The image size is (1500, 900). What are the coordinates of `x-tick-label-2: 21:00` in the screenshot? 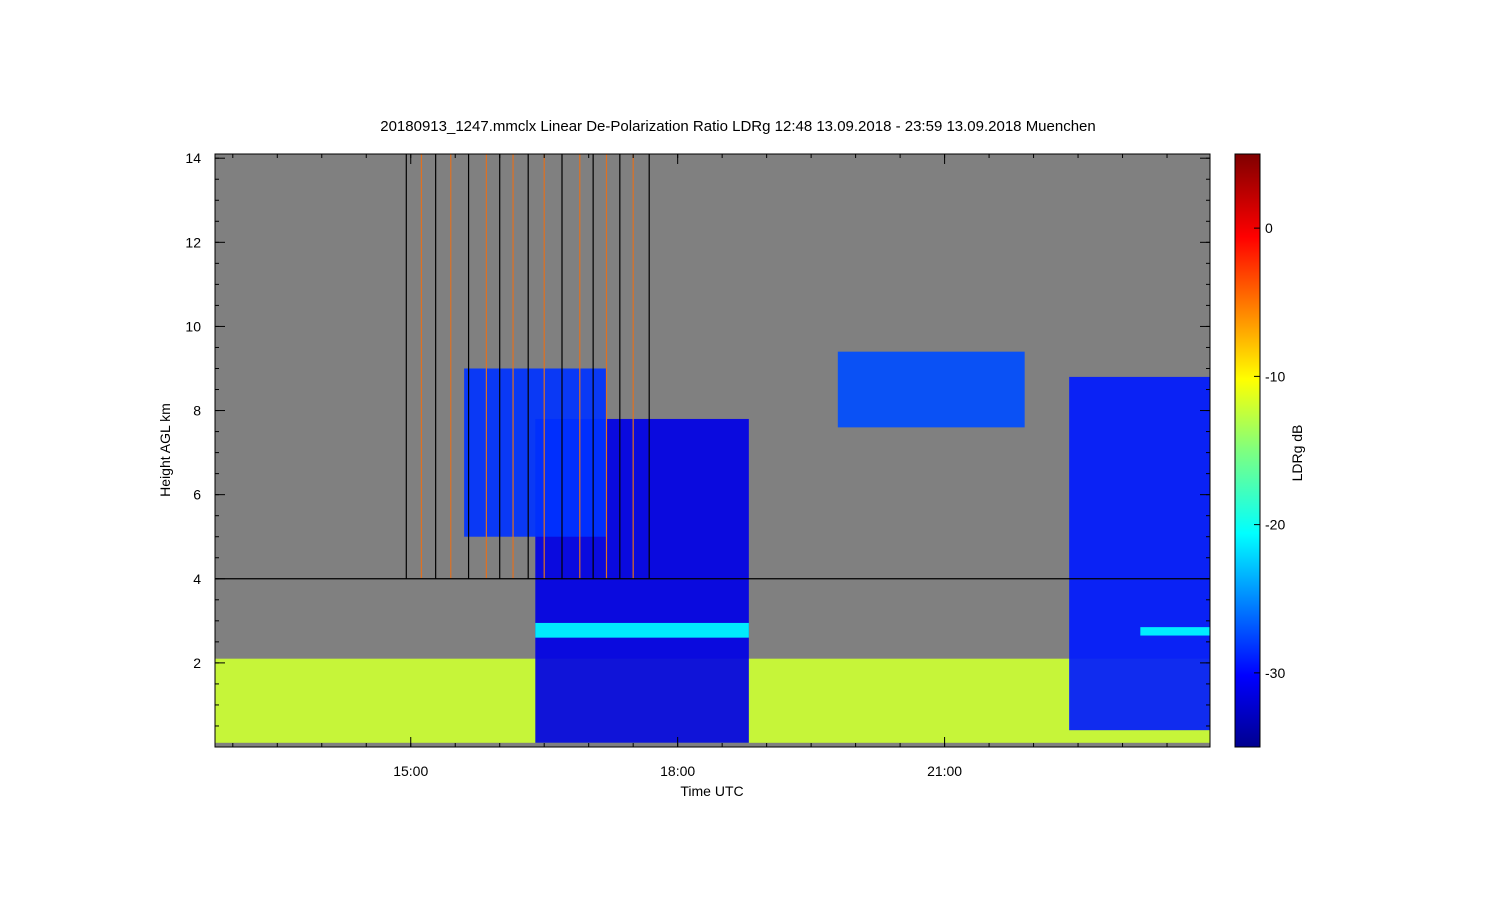 It's located at (944, 771).